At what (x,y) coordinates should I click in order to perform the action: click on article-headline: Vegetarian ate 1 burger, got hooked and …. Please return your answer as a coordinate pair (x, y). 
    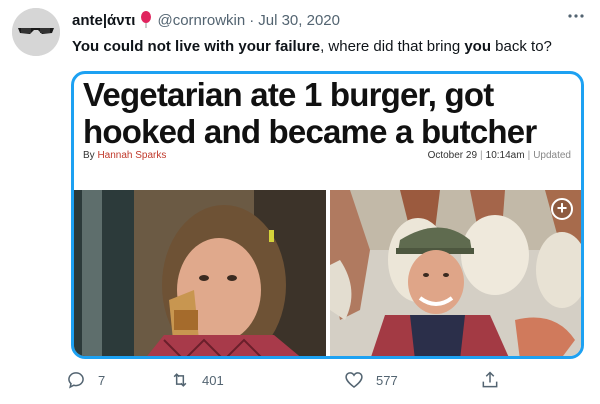
    Looking at the image, I should click on (310, 113).